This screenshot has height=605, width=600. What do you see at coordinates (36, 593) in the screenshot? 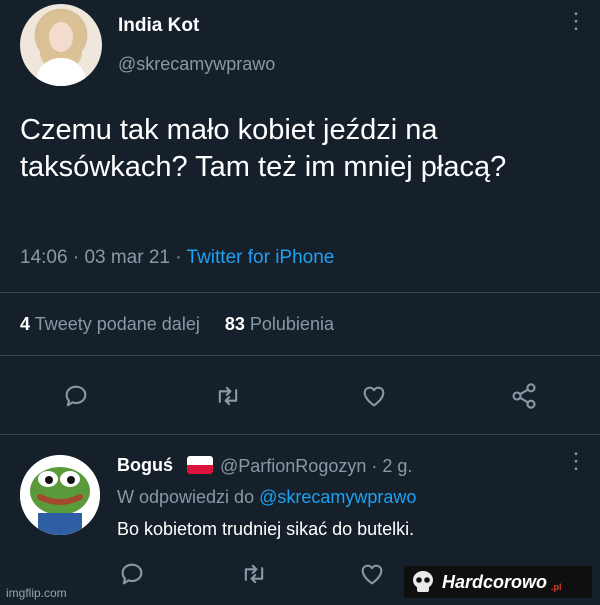
I see `imgflip-watermark: imgflip.com` at bounding box center [36, 593].